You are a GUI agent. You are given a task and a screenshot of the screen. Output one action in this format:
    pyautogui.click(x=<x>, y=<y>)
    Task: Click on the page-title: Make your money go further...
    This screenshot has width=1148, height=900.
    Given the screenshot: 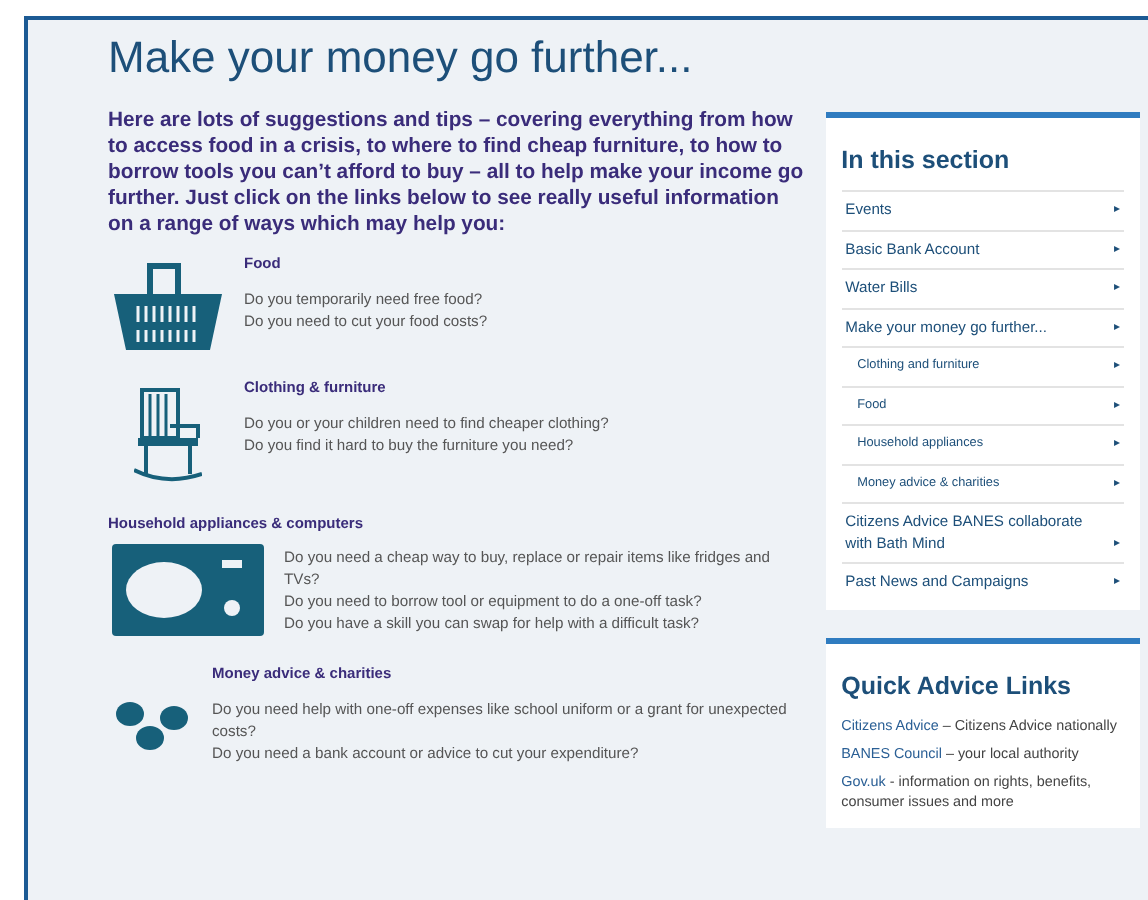 What is the action you would take?
    pyautogui.click(x=401, y=58)
    